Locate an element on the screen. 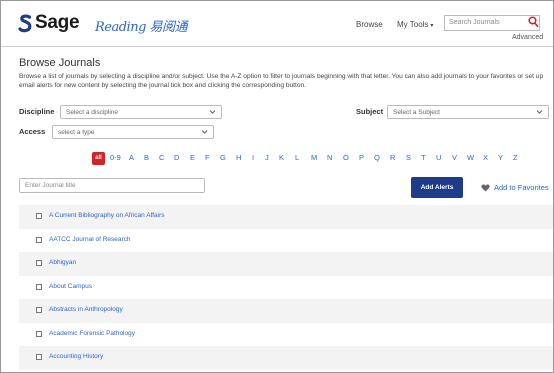  list-item: Accounting History is located at coordinates (286, 358).